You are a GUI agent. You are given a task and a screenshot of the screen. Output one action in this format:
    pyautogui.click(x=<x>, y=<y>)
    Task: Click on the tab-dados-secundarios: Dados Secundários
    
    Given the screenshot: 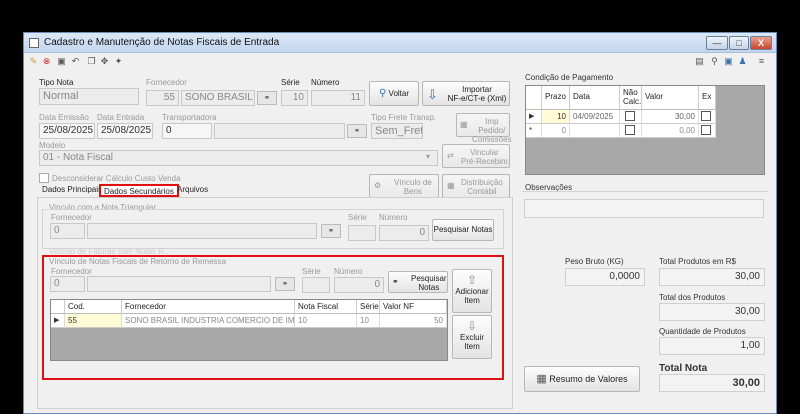 What is the action you would take?
    pyautogui.click(x=139, y=190)
    